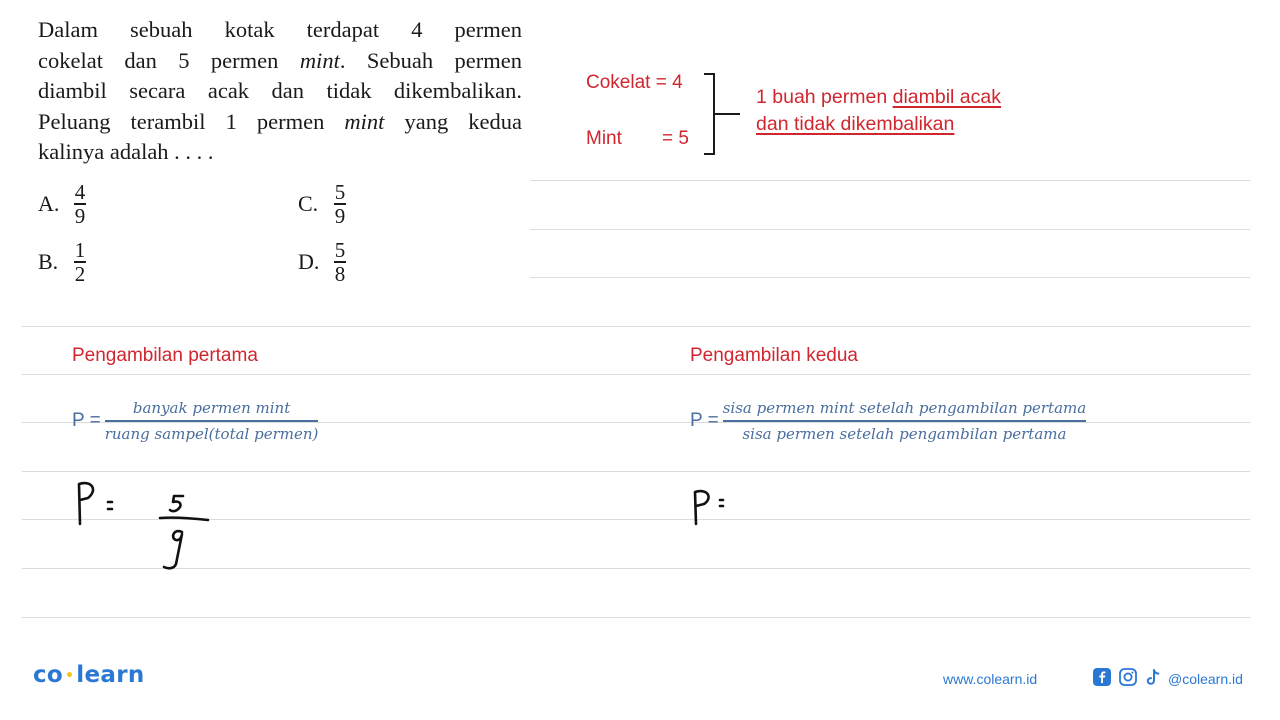  What do you see at coordinates (308, 203) in the screenshot?
I see `option-letter: C.` at bounding box center [308, 203].